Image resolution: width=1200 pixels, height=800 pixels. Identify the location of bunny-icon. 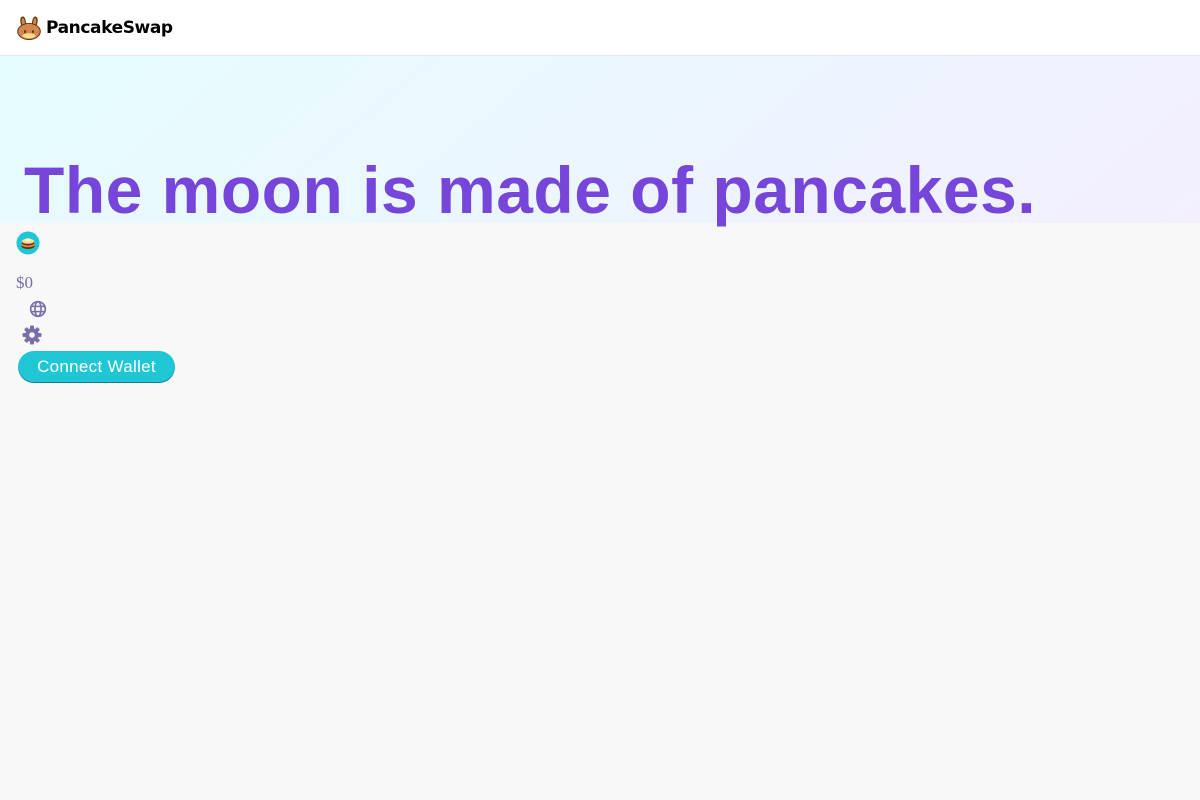
(29, 28).